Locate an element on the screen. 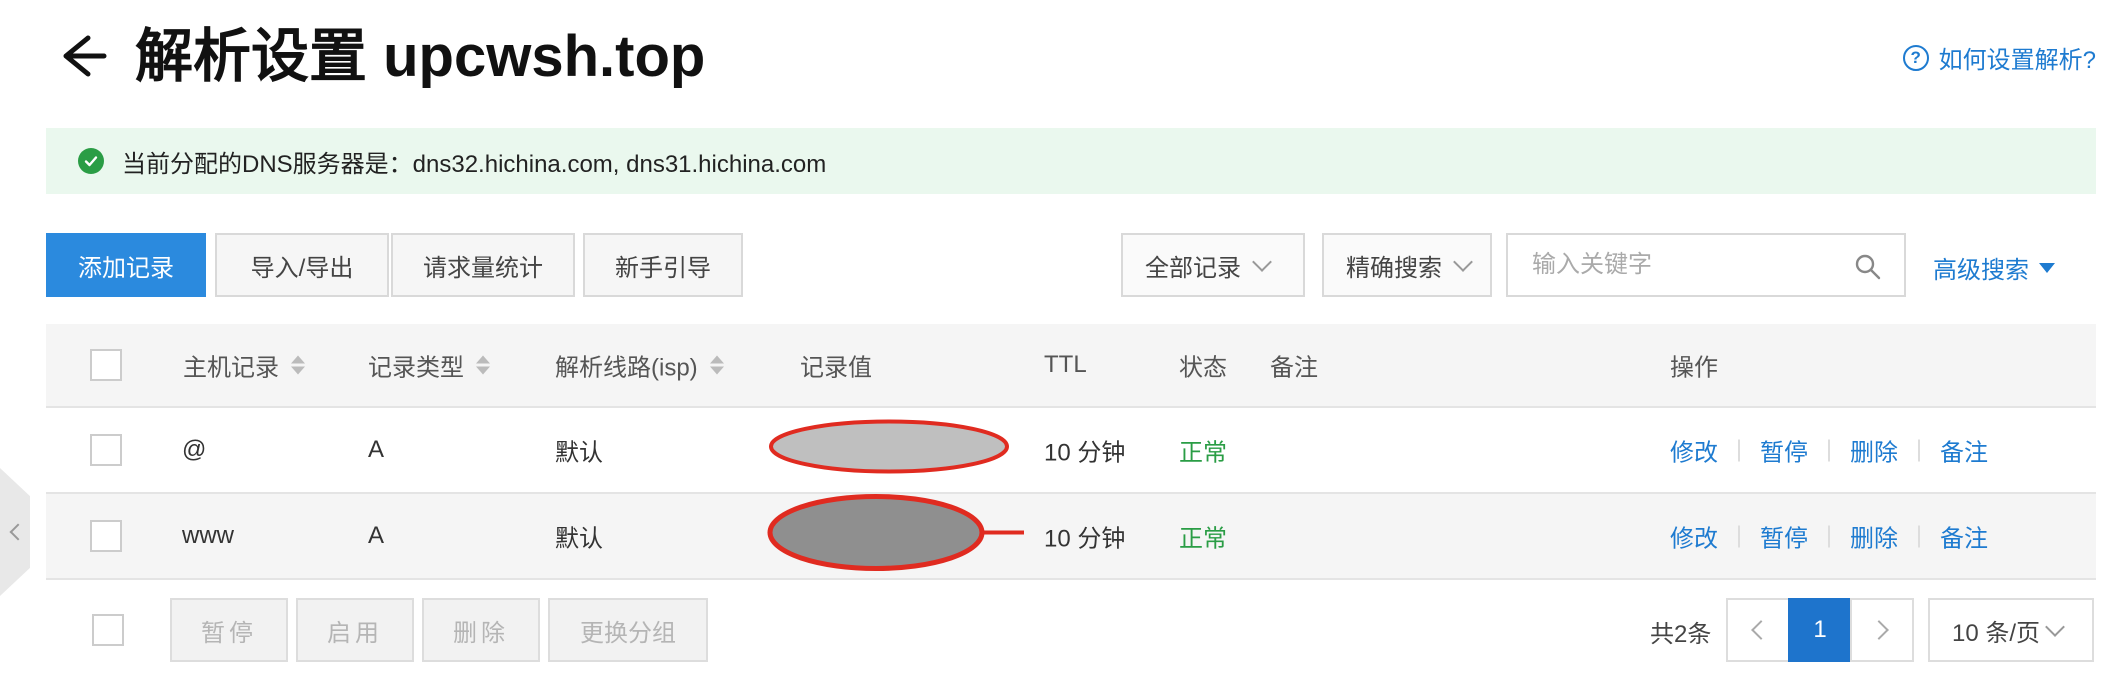  search-box is located at coordinates (1706, 265).